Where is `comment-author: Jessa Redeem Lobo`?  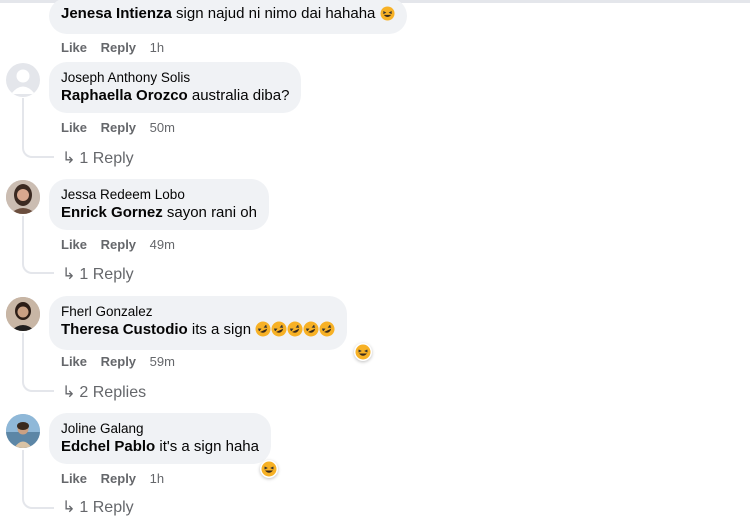
comment-author: Jessa Redeem Lobo is located at coordinates (159, 194).